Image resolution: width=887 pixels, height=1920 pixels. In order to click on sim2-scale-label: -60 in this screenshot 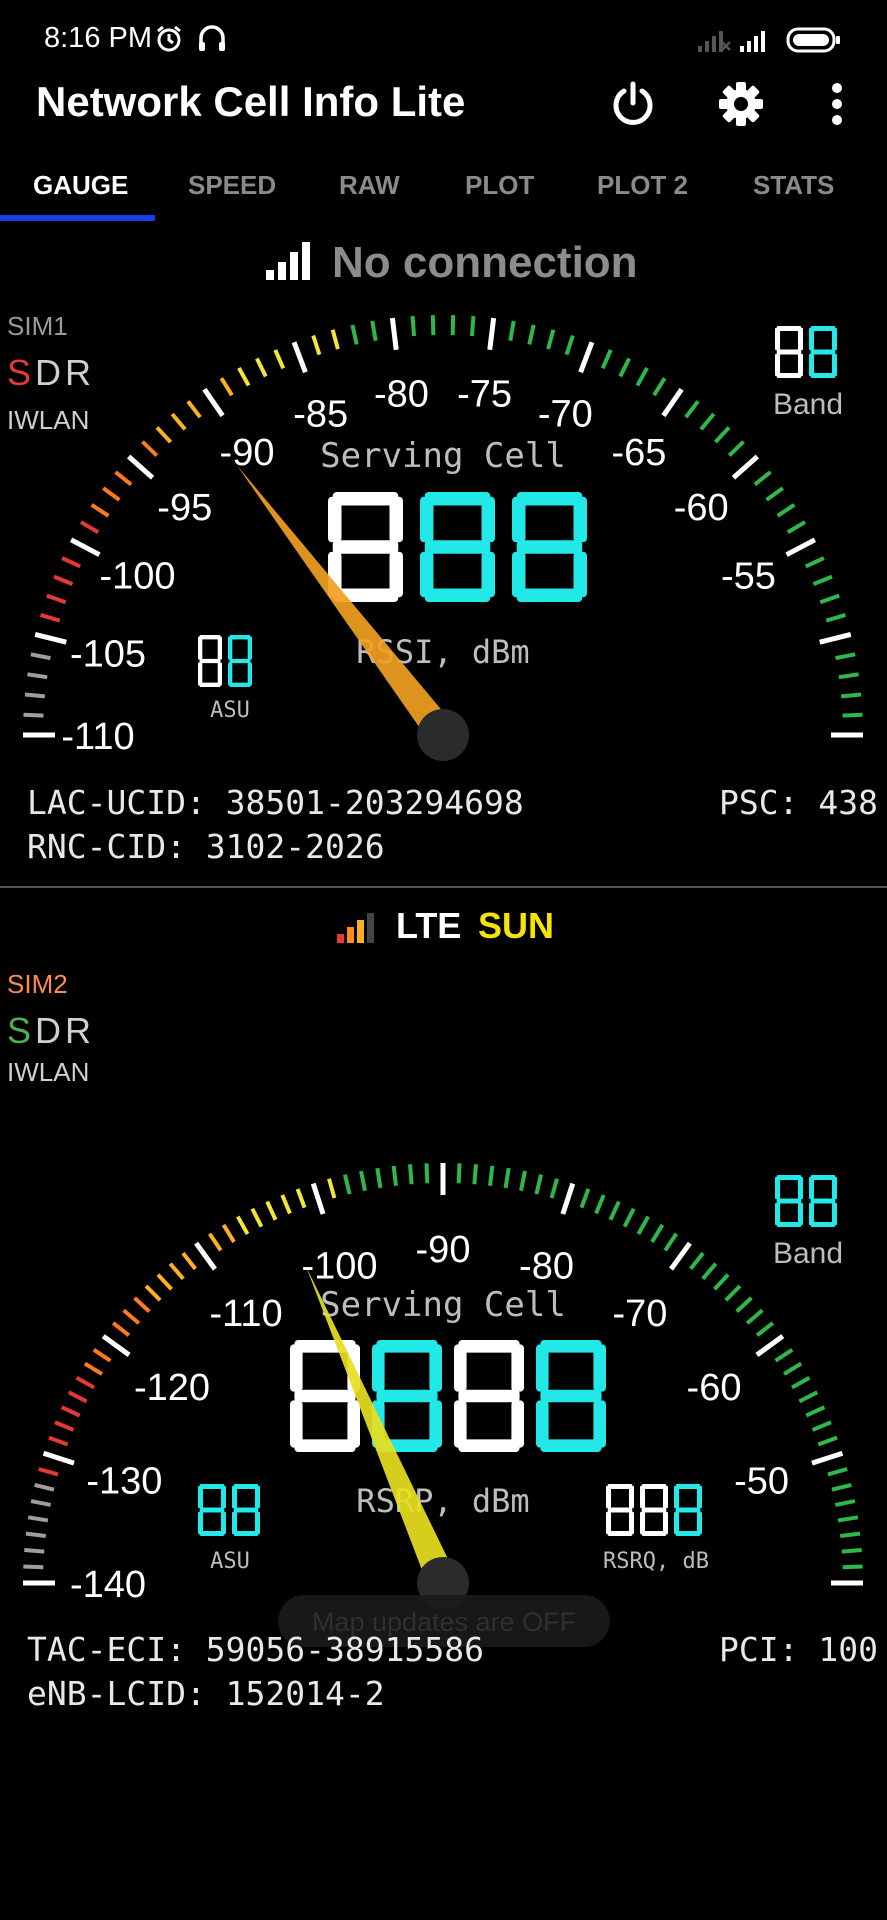, I will do `click(714, 1388)`.